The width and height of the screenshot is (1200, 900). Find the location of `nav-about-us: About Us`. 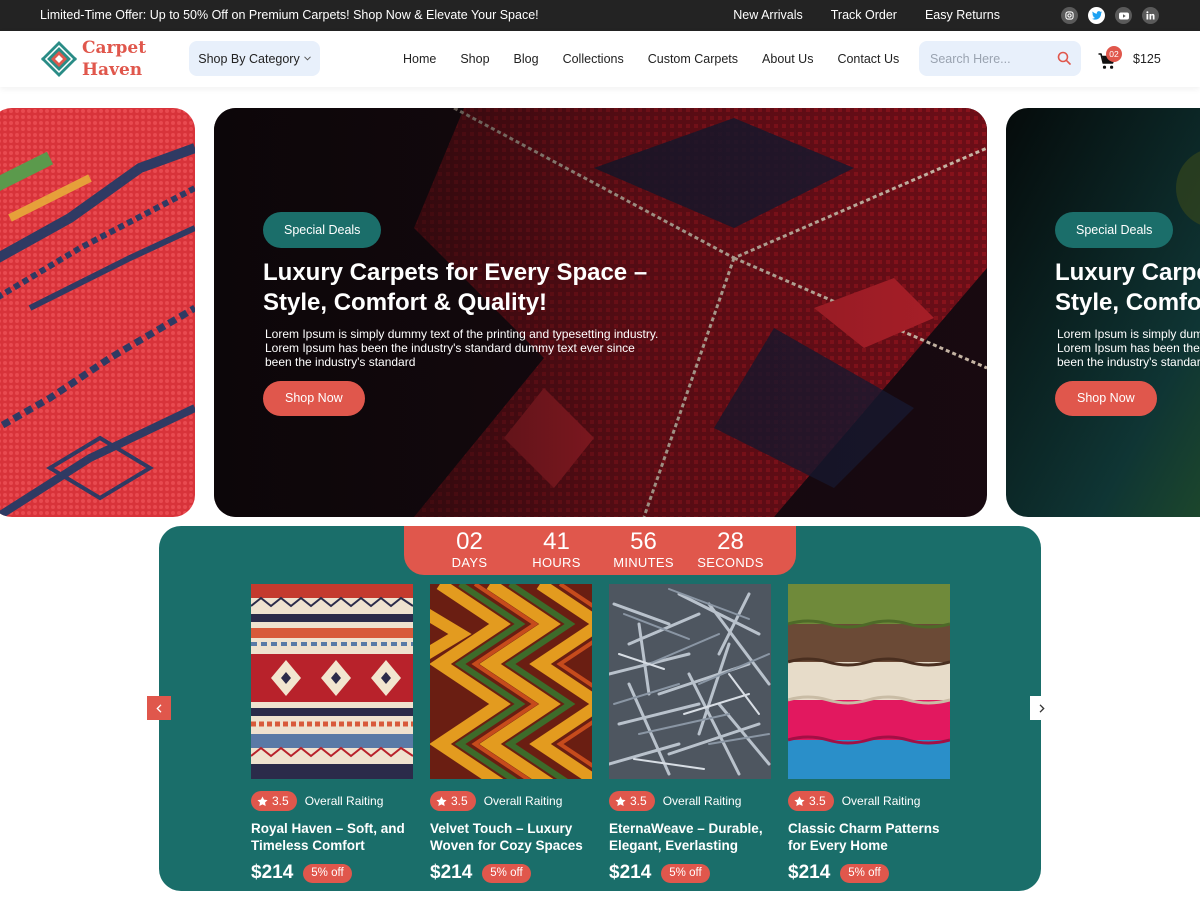

nav-about-us: About Us is located at coordinates (787, 59).